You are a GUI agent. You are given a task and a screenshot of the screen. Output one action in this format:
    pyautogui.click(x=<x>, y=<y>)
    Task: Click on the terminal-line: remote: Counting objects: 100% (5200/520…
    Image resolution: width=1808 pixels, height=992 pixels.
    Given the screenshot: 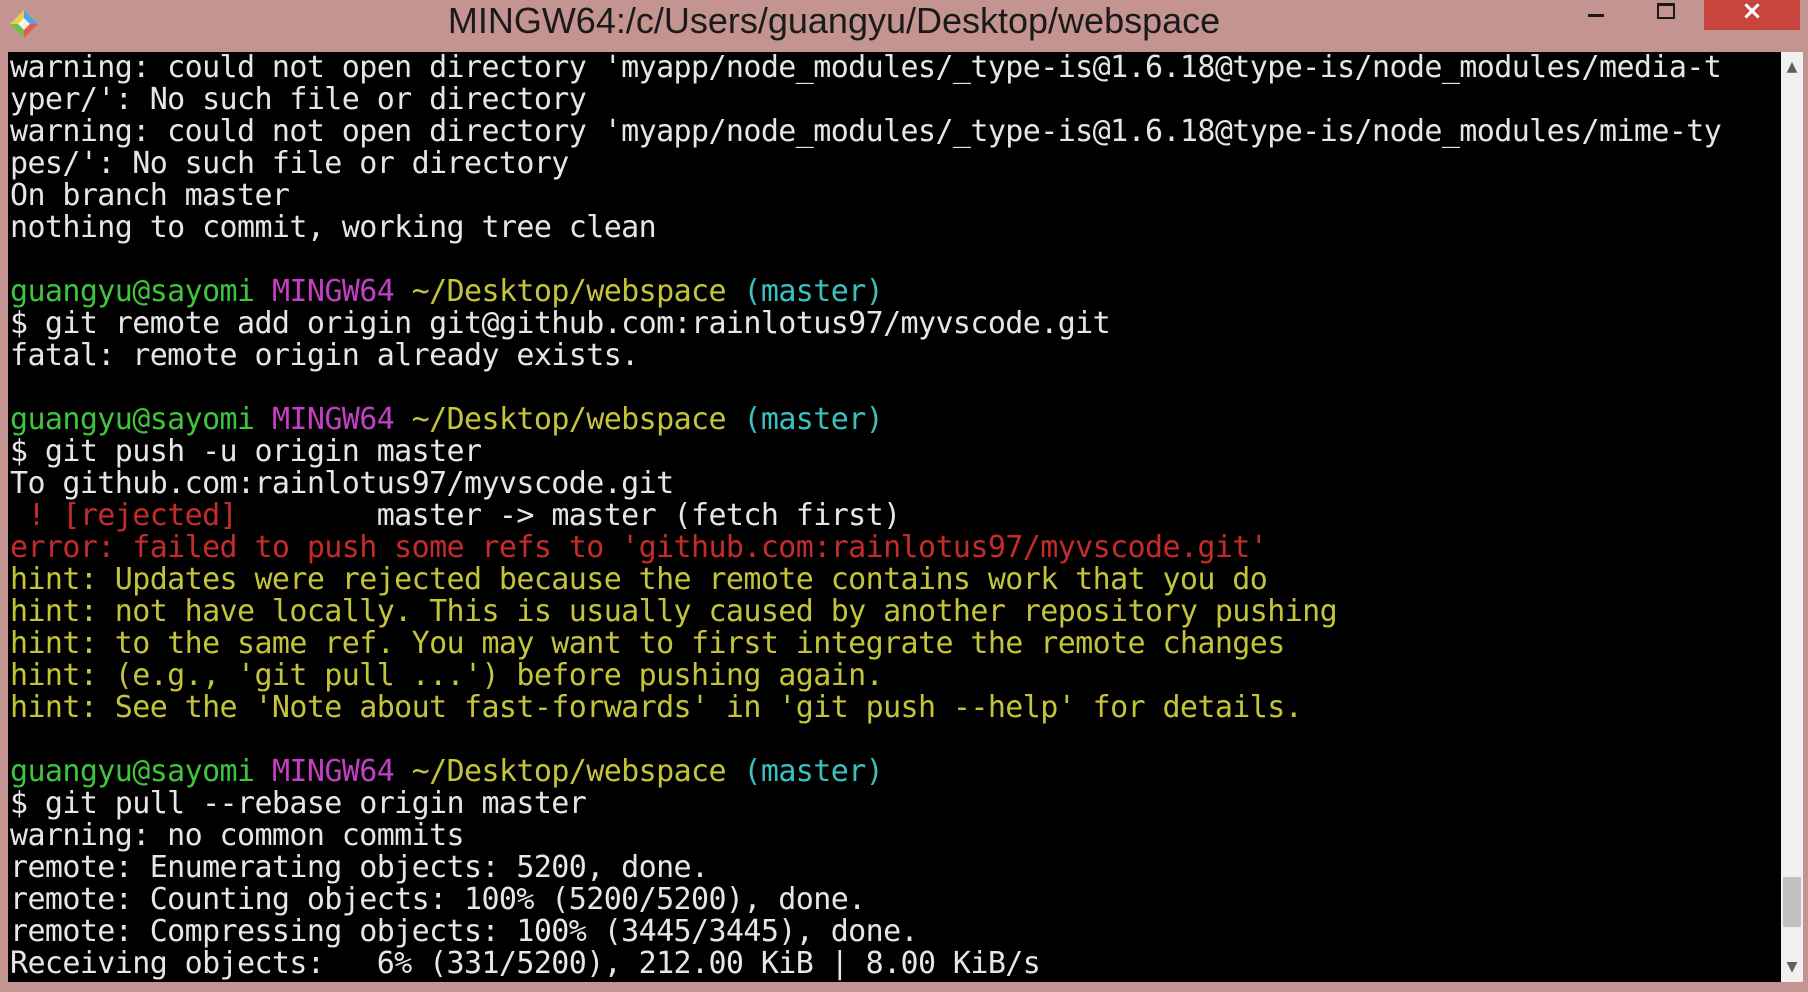 What is the action you would take?
    pyautogui.click(x=895, y=900)
    